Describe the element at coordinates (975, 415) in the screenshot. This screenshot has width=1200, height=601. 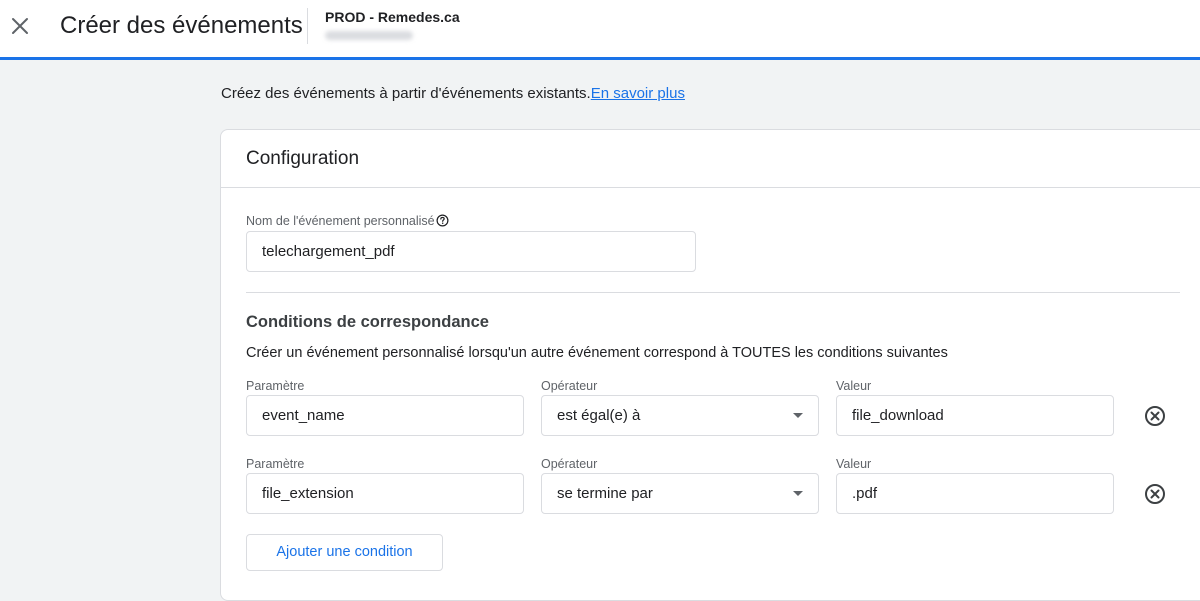
I see `value-input: file_download` at that location.